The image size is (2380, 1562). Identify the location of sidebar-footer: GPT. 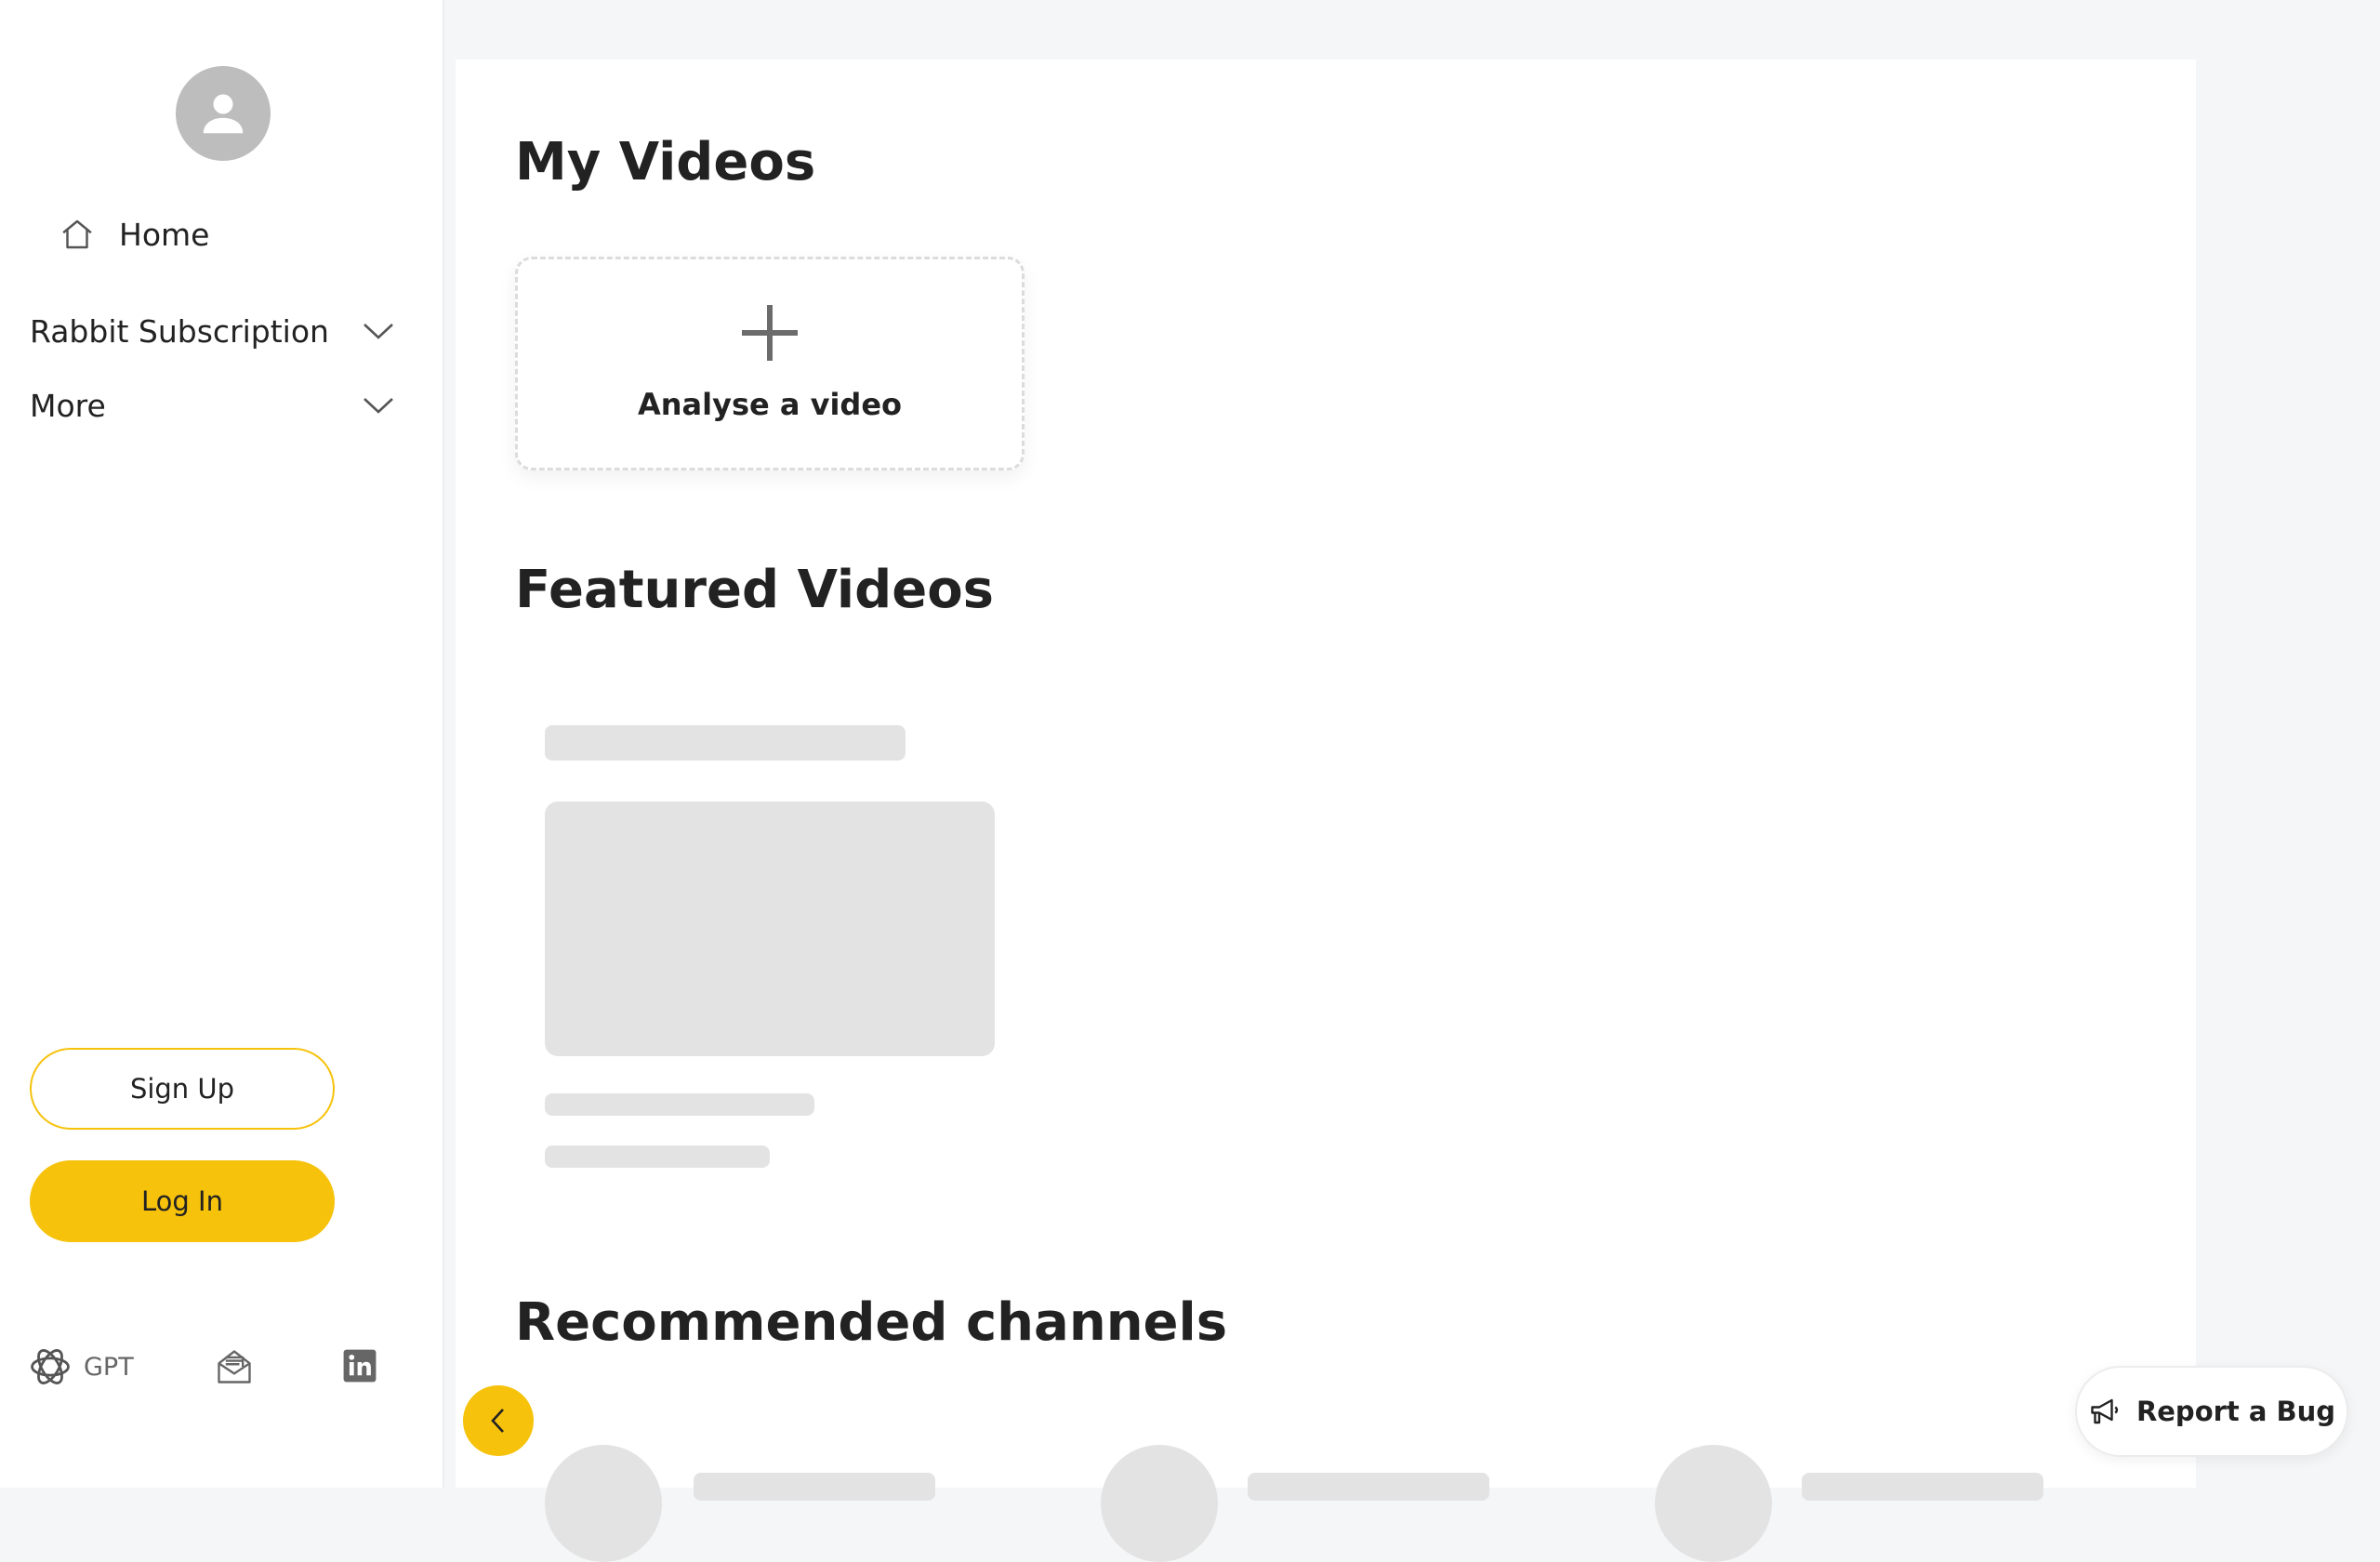
(212, 1367).